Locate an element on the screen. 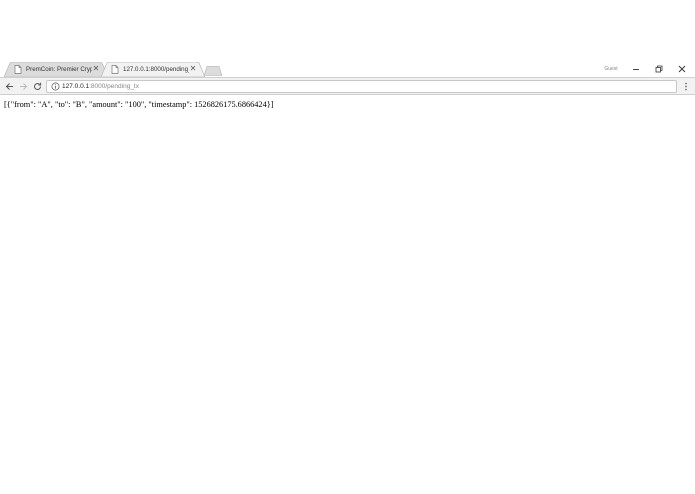  tab-premcoin: PremCoin: Premier Crypto ✕ is located at coordinates (56, 69).